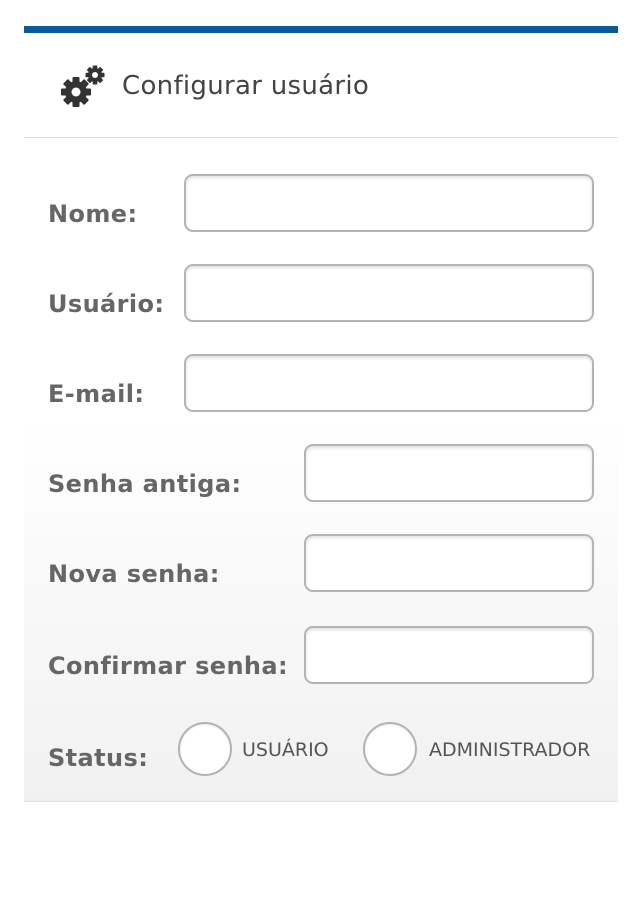  Describe the element at coordinates (205, 749) in the screenshot. I see `status-radio-user` at that location.